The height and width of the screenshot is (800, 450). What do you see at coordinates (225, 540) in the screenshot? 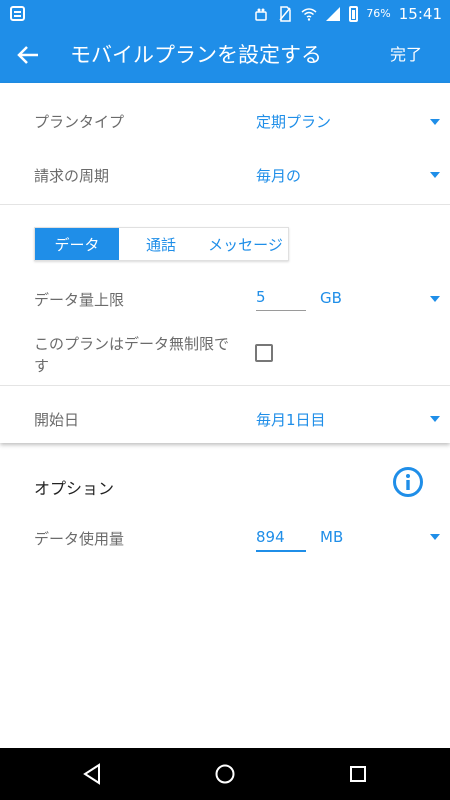
I see `data-usage-row: データ使用量 894 MB` at bounding box center [225, 540].